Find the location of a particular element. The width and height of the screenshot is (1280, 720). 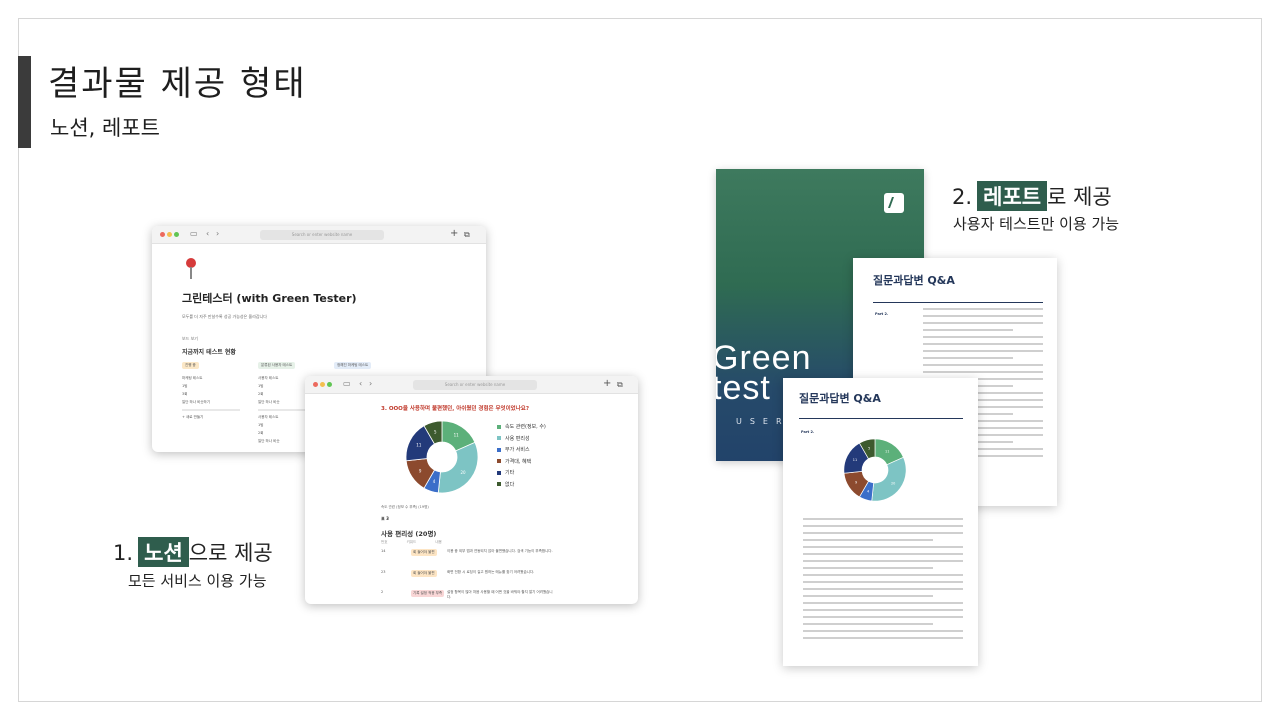

card-text: 3회 is located at coordinates (185, 394).